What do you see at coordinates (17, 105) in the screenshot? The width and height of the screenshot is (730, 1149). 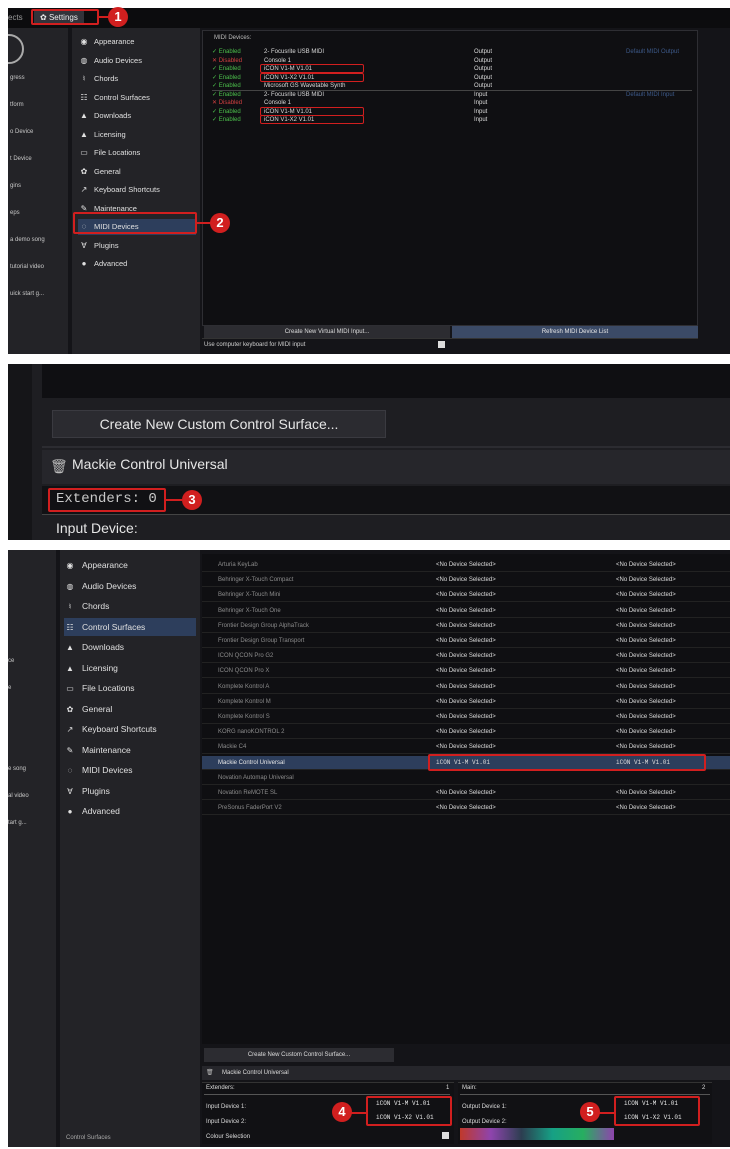 I see `sidebar-item: tform` at bounding box center [17, 105].